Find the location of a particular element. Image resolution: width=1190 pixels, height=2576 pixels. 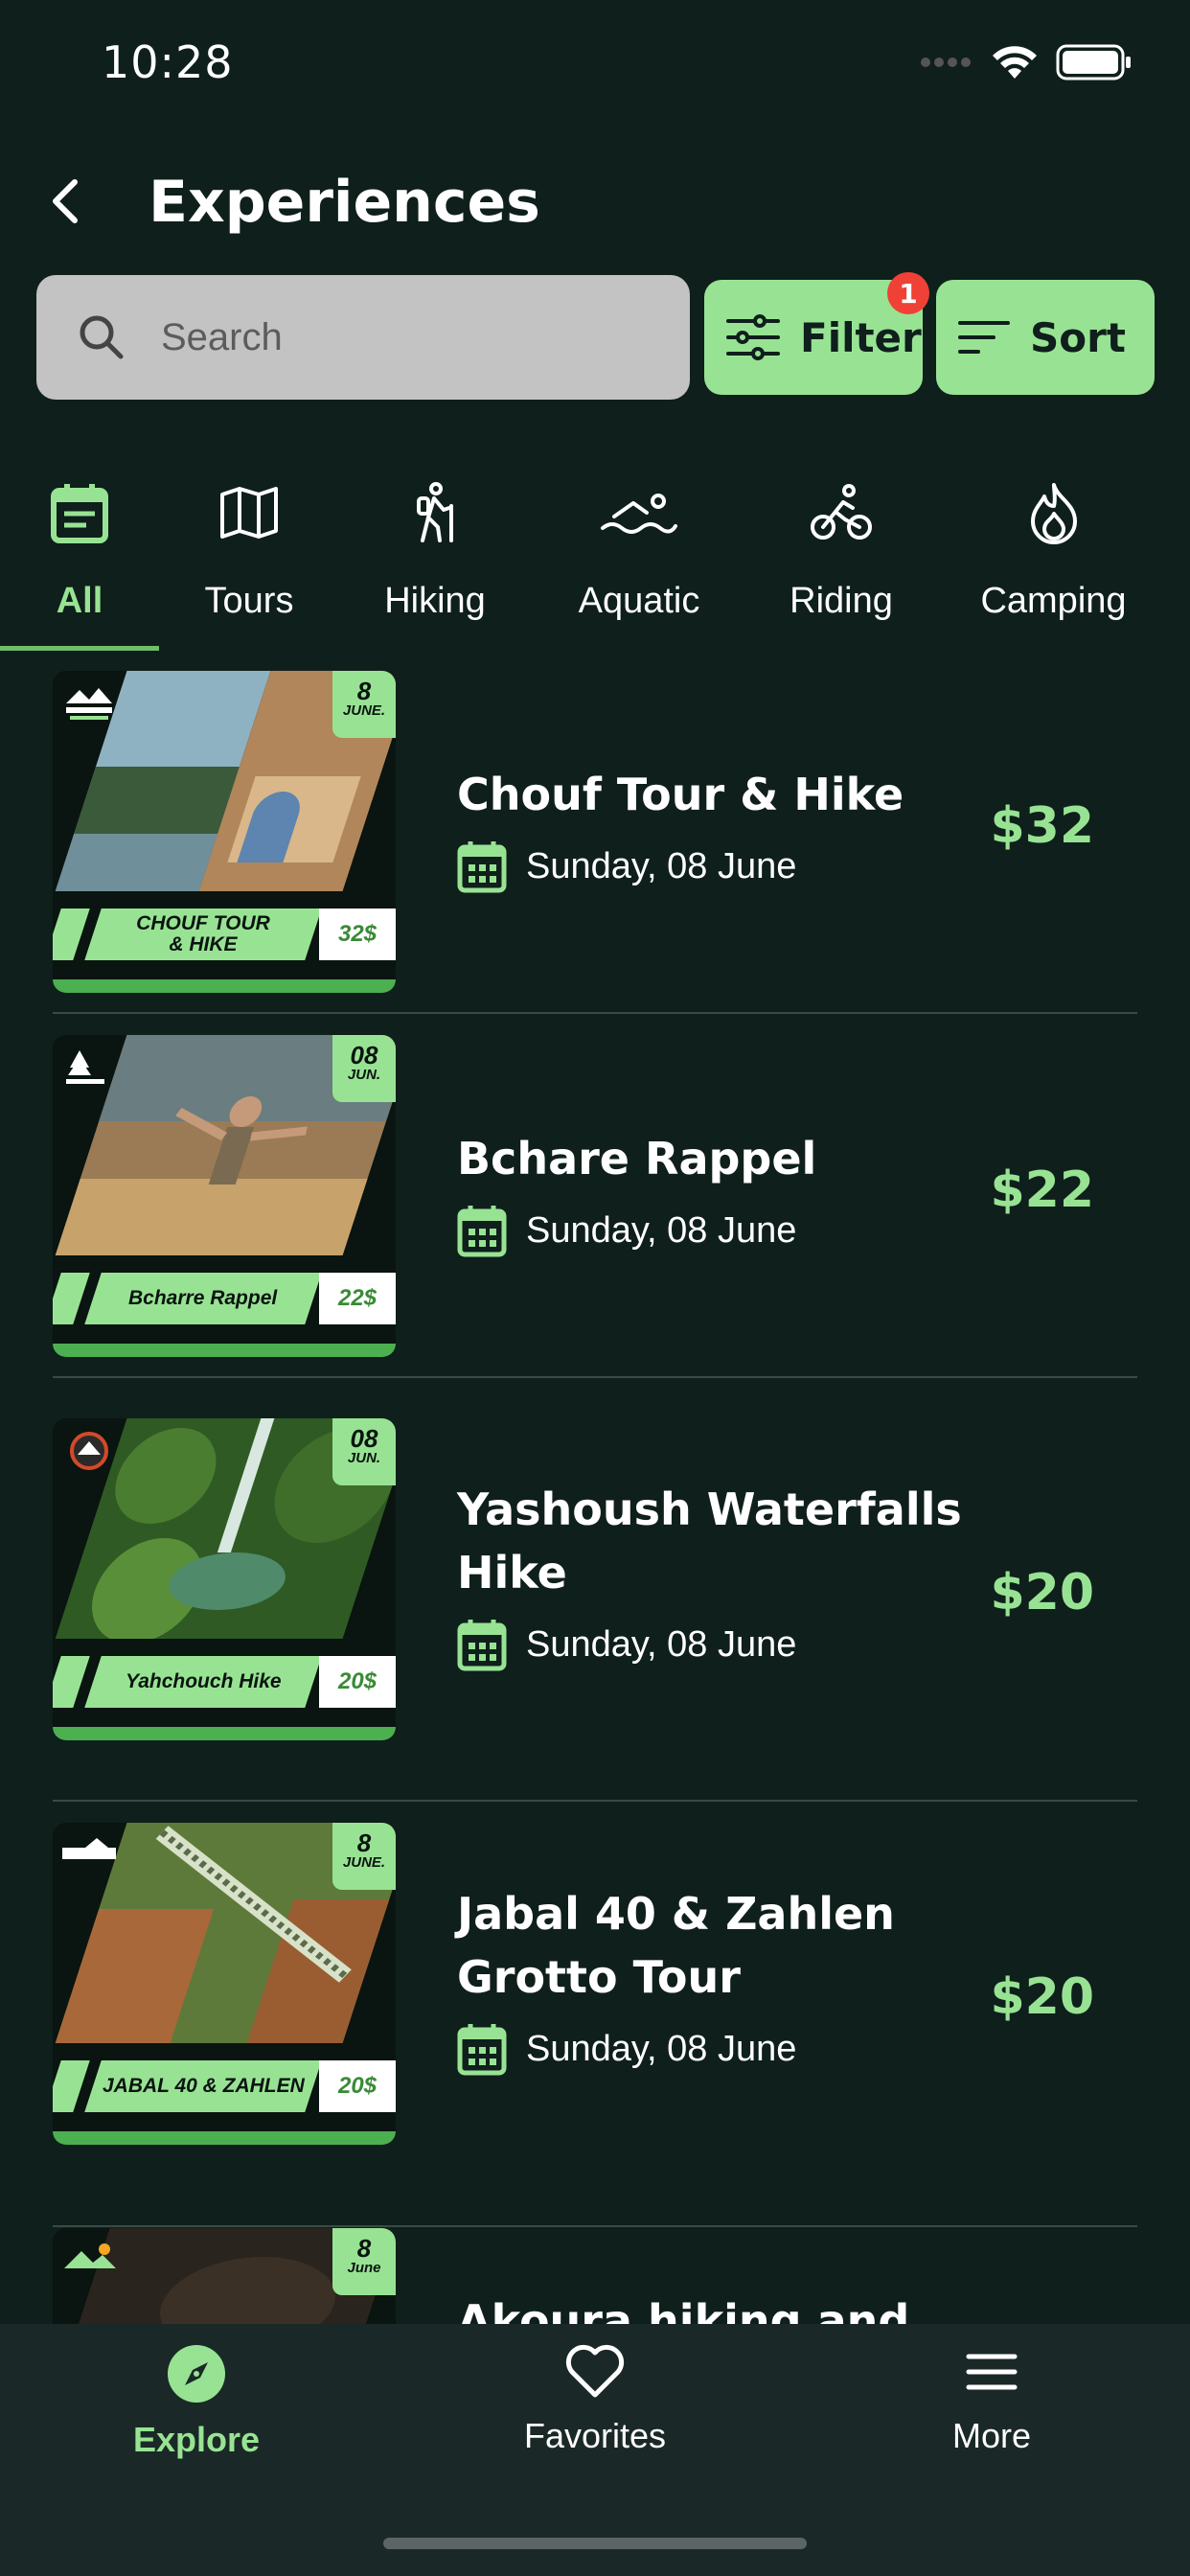

banner-title: Yahchouch Hike is located at coordinates (203, 1680).